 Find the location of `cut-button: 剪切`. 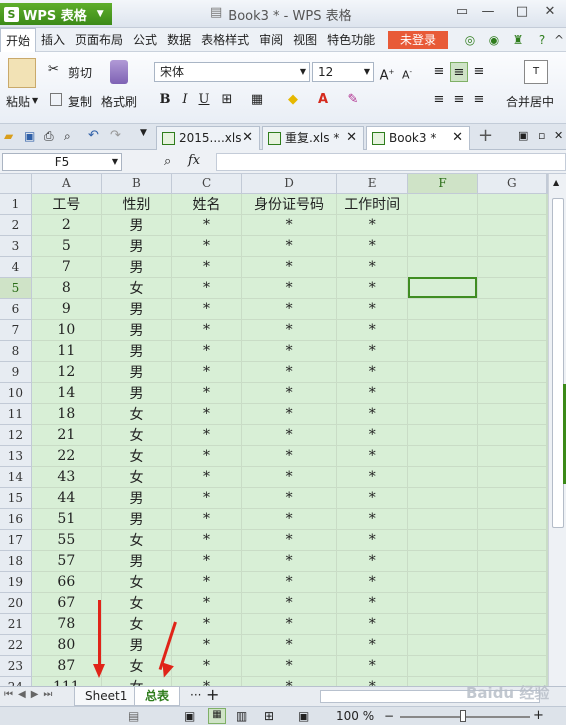

cut-button: 剪切 is located at coordinates (80, 72).